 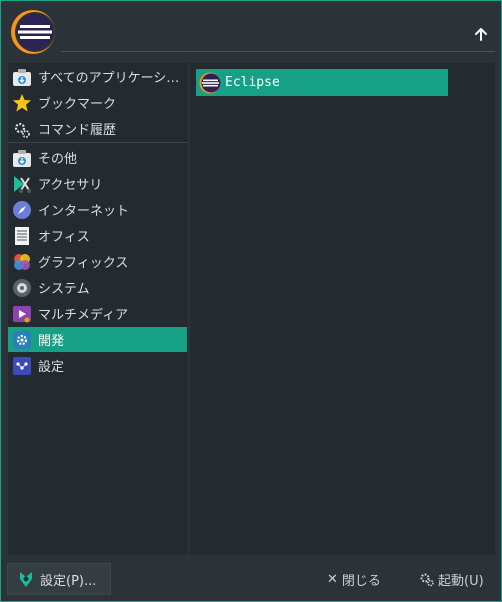 I want to click on header, so click(x=251, y=31).